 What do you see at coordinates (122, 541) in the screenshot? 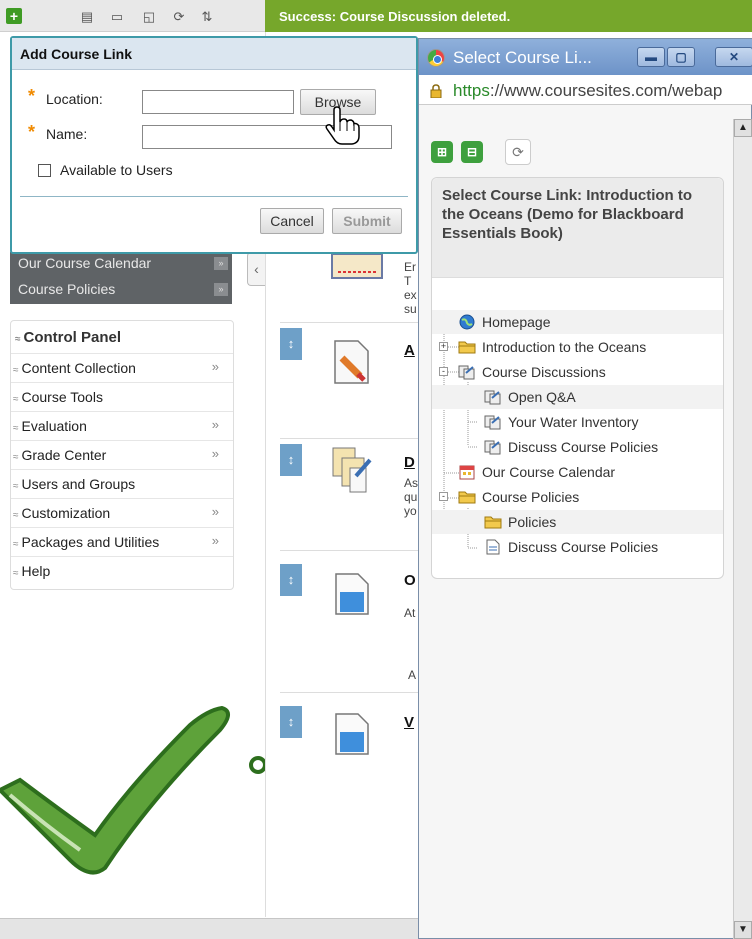
I see `cp-item-packages-utilities: ≈ Packages and Utilities»` at bounding box center [122, 541].